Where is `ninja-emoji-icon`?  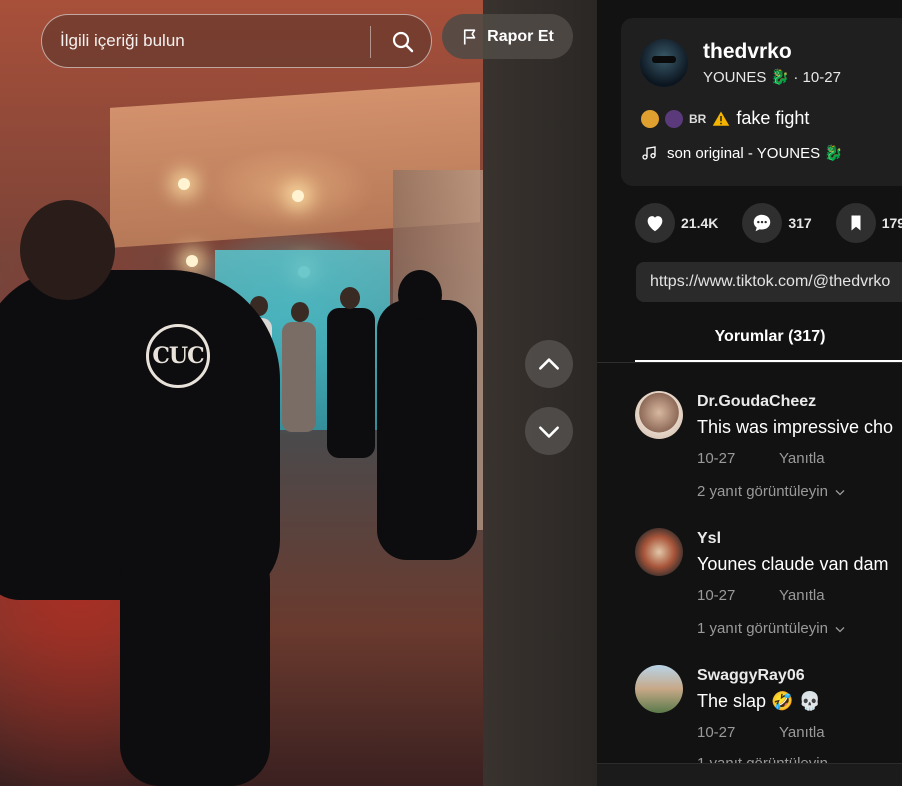 ninja-emoji-icon is located at coordinates (674, 118).